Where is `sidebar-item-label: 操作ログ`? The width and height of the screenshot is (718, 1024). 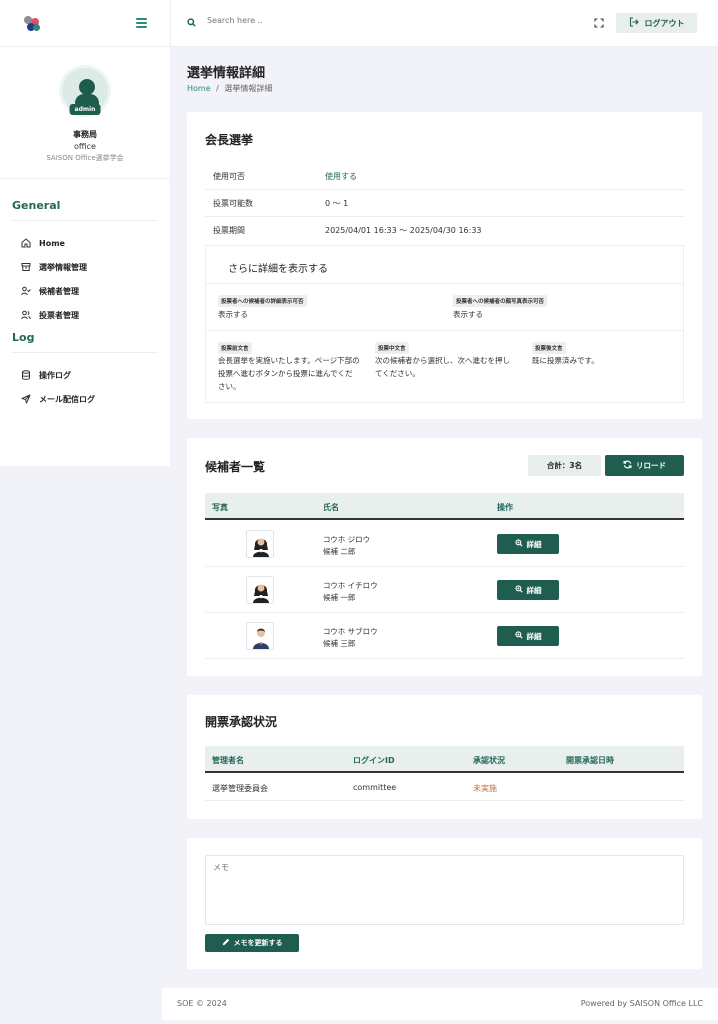 sidebar-item-label: 操作ログ is located at coordinates (55, 375).